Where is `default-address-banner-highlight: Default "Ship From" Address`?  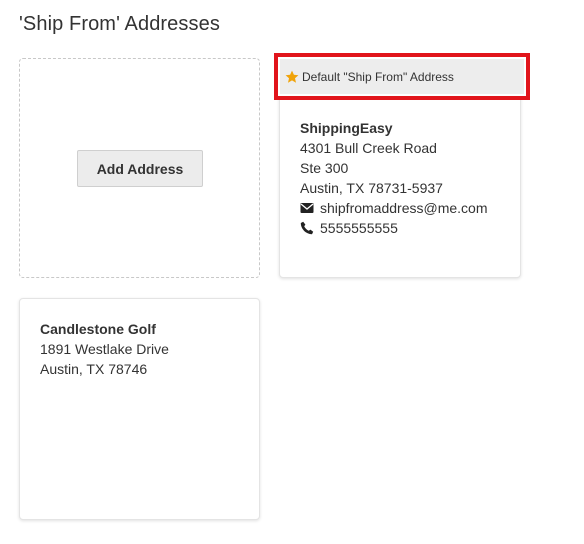 default-address-banner-highlight: Default "Ship From" Address is located at coordinates (402, 76).